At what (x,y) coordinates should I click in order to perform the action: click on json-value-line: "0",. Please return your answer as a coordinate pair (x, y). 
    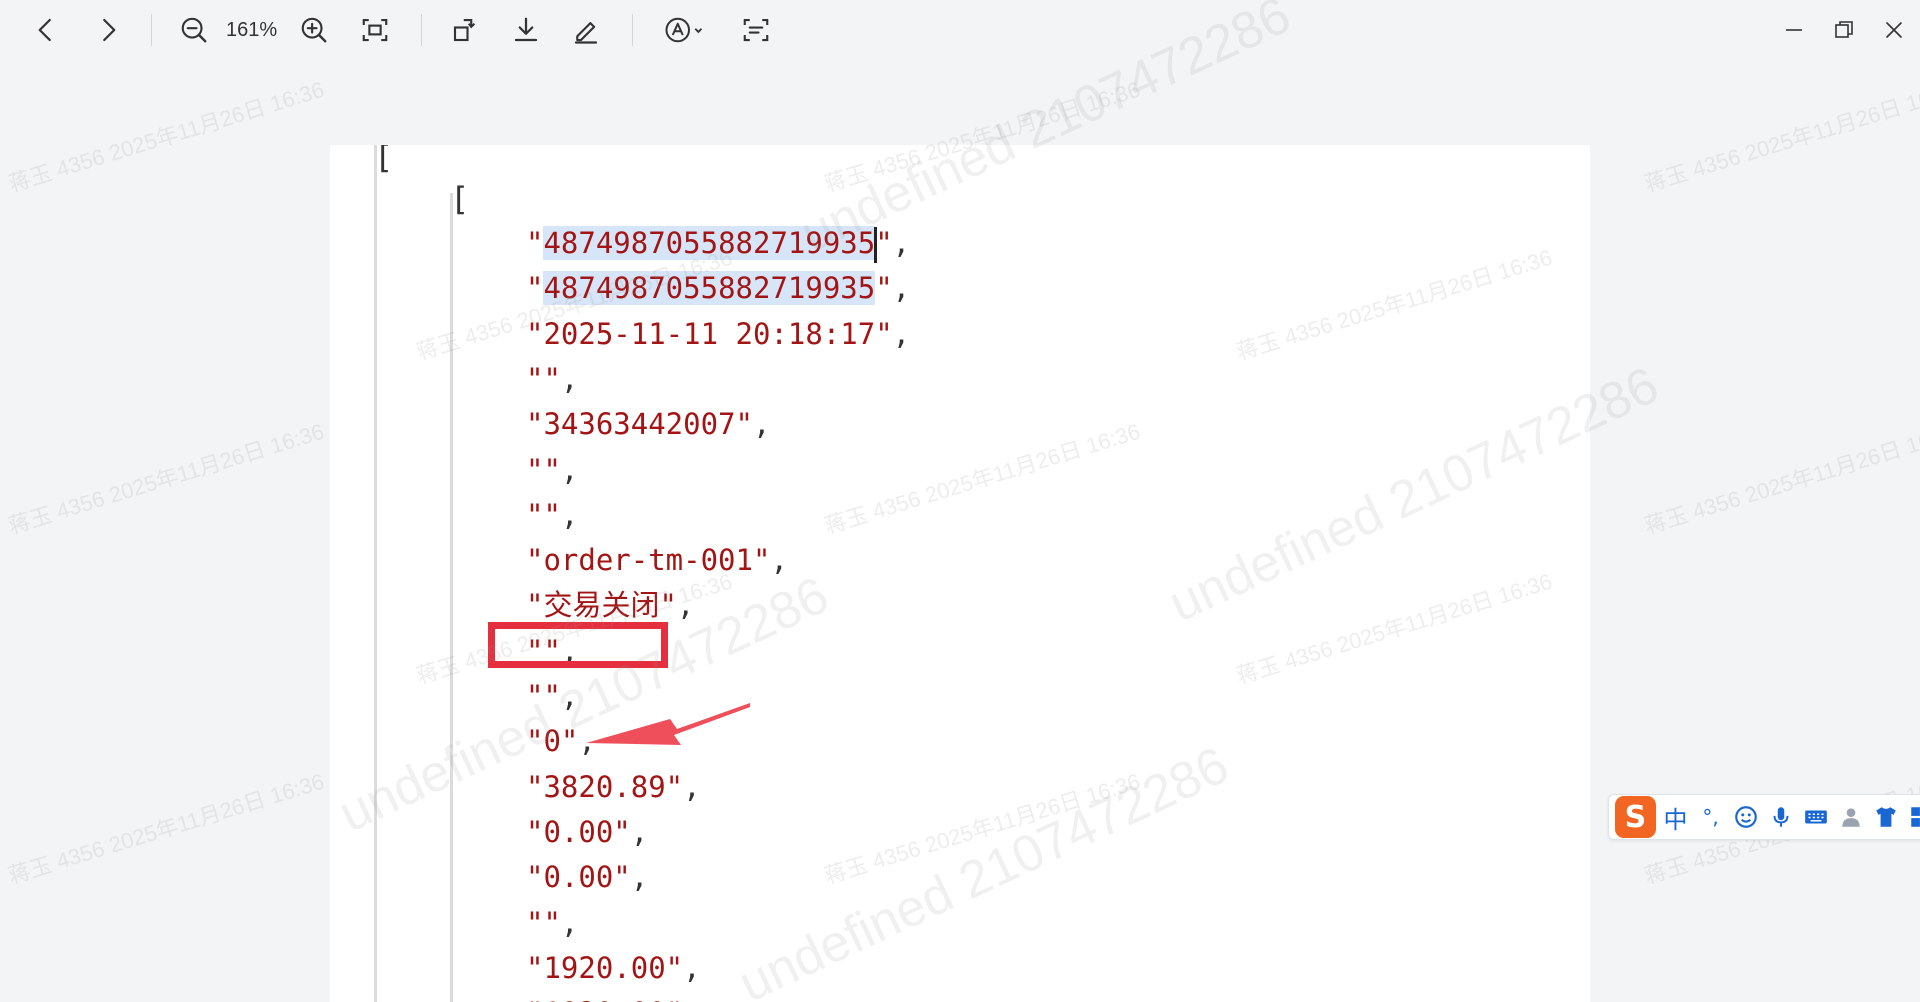
    Looking at the image, I should click on (561, 741).